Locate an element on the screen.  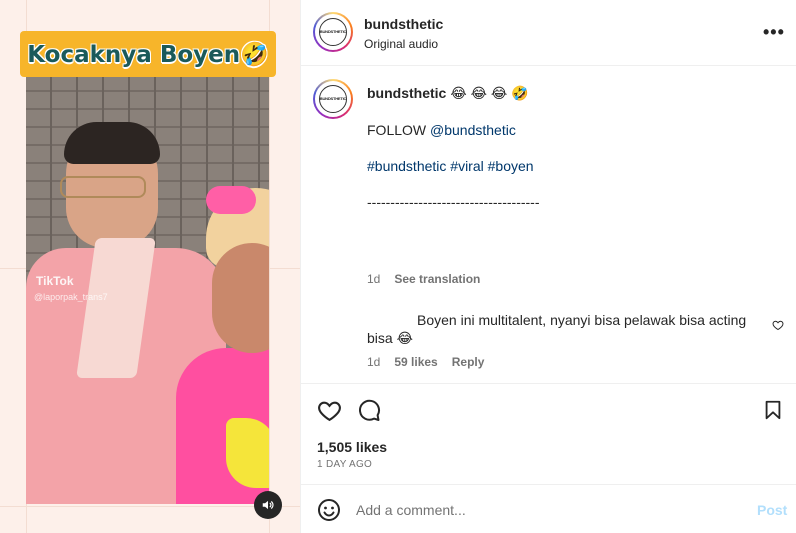
grid-line is located at coordinates (269, 266).